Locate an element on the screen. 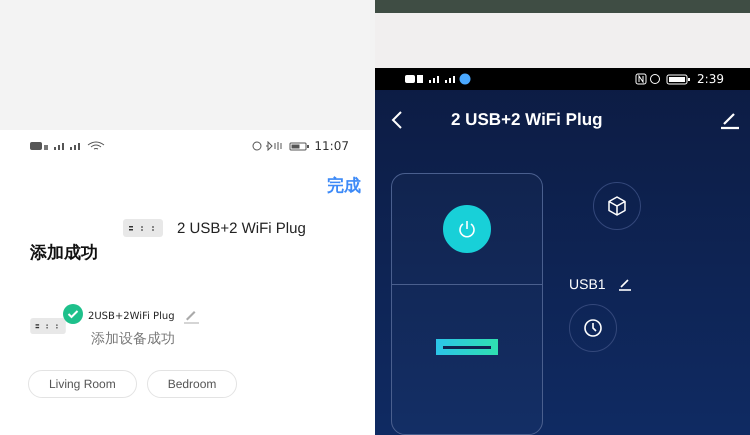  power-button is located at coordinates (467, 229).